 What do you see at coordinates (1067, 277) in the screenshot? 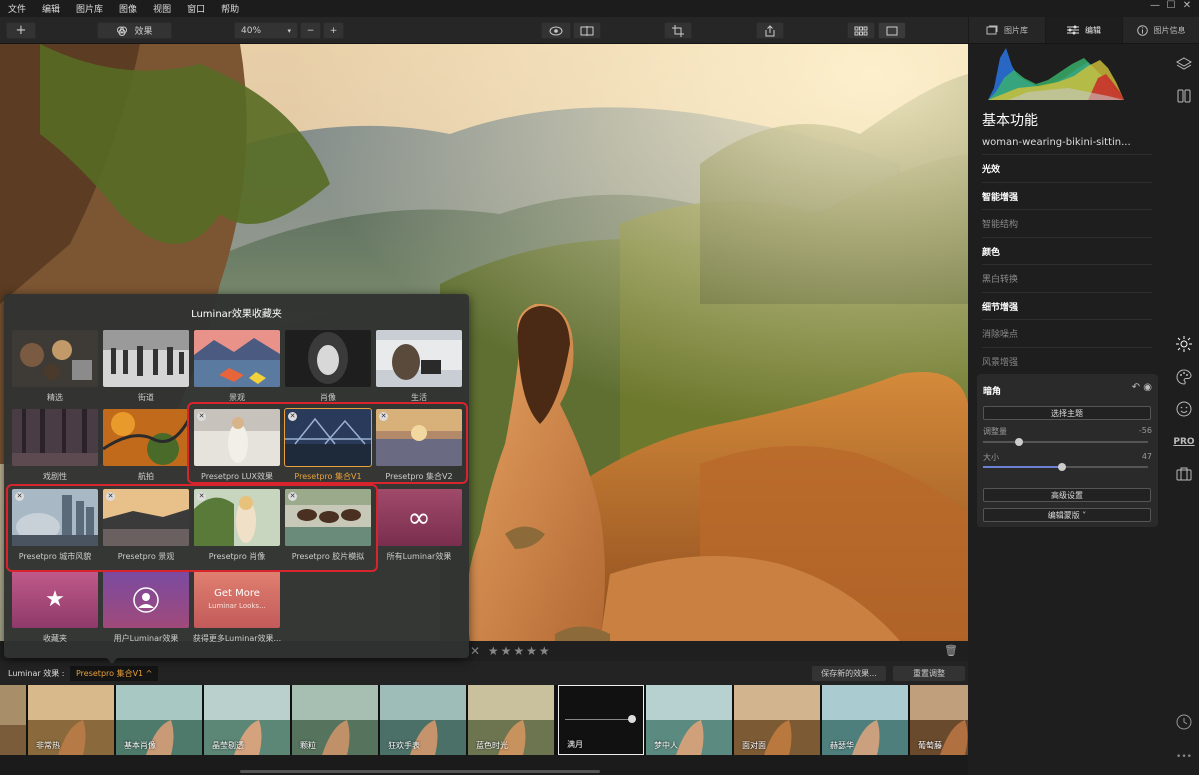
I see `section-bw-conversion: 黑白转换` at bounding box center [1067, 277].